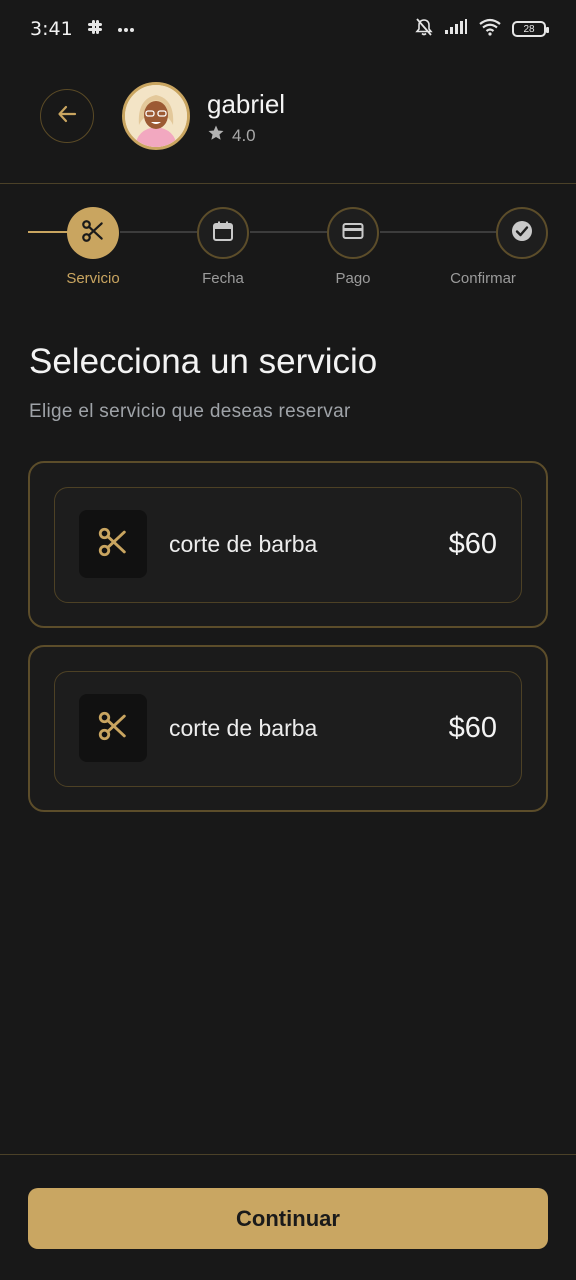 This screenshot has height=1280, width=576. I want to click on step-label-fecha: Fecha, so click(223, 278).